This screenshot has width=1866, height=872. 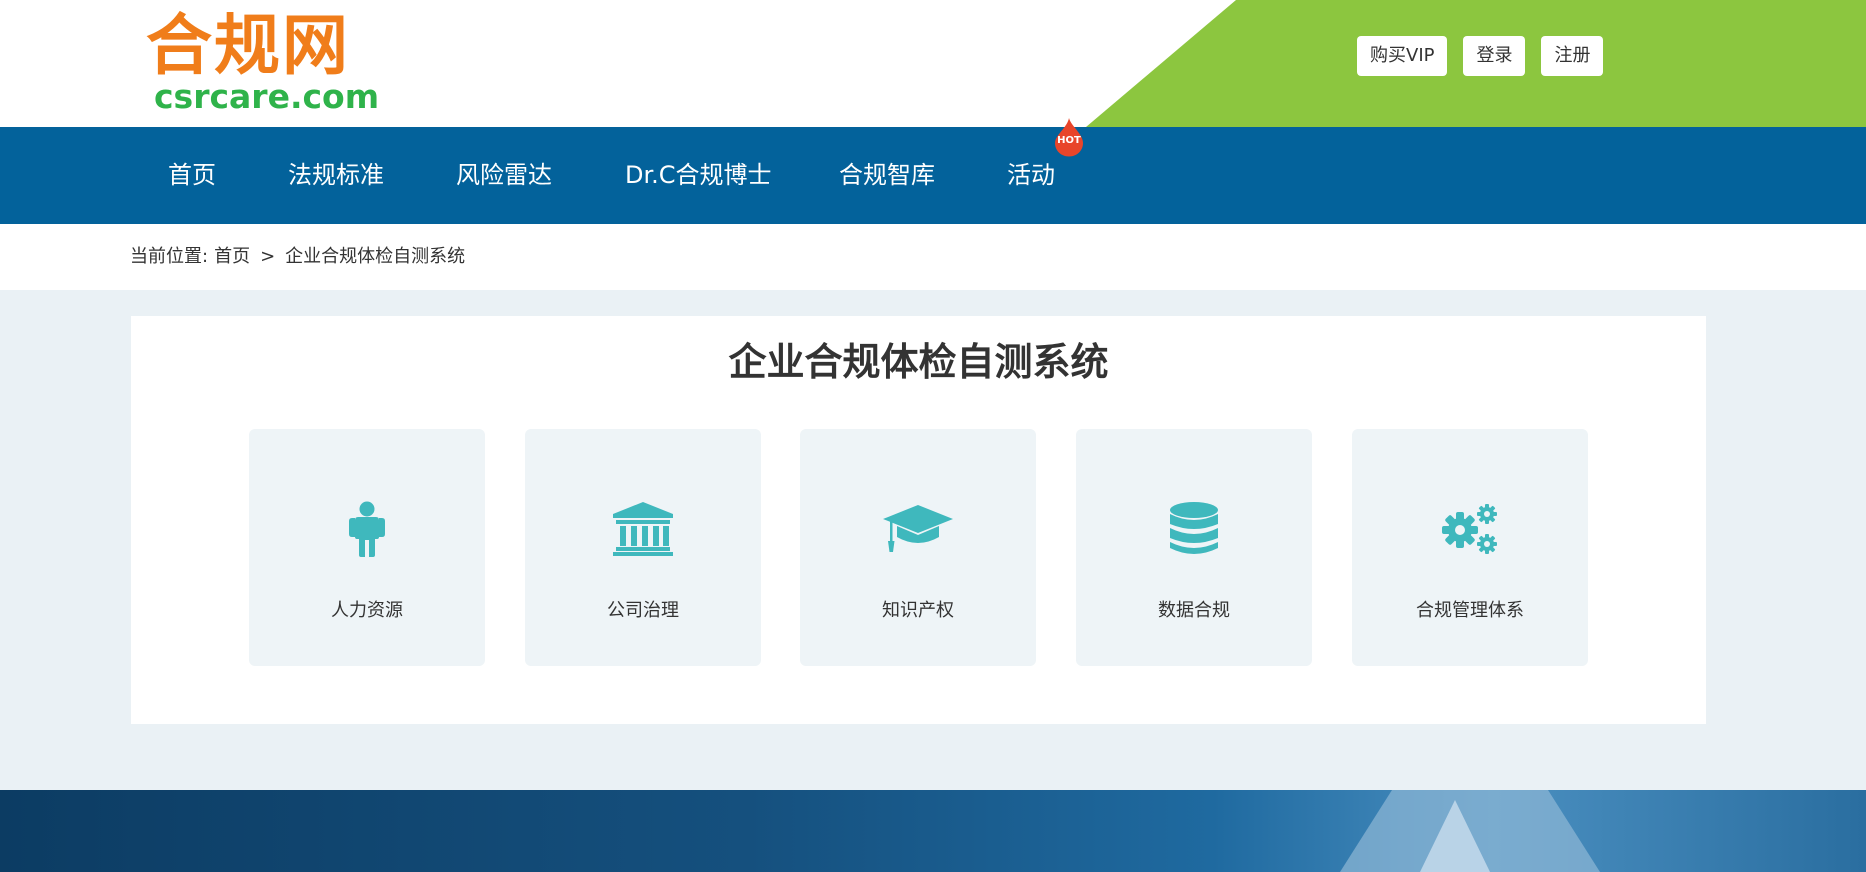 What do you see at coordinates (918, 610) in the screenshot?
I see `category-label: 知识产权` at bounding box center [918, 610].